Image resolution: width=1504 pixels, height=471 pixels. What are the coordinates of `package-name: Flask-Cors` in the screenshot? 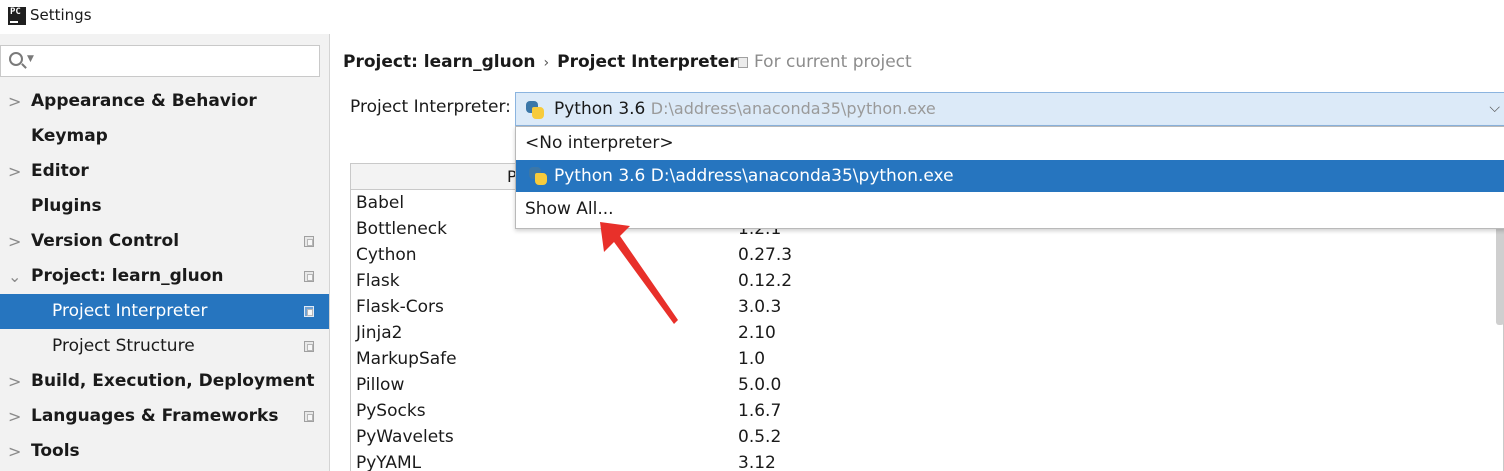 It's located at (400, 307).